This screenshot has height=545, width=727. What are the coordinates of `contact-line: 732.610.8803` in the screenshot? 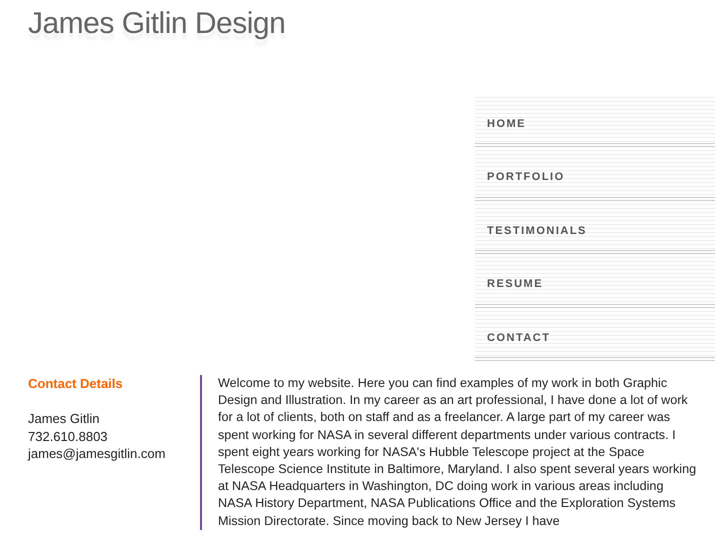 It's located at (68, 437).